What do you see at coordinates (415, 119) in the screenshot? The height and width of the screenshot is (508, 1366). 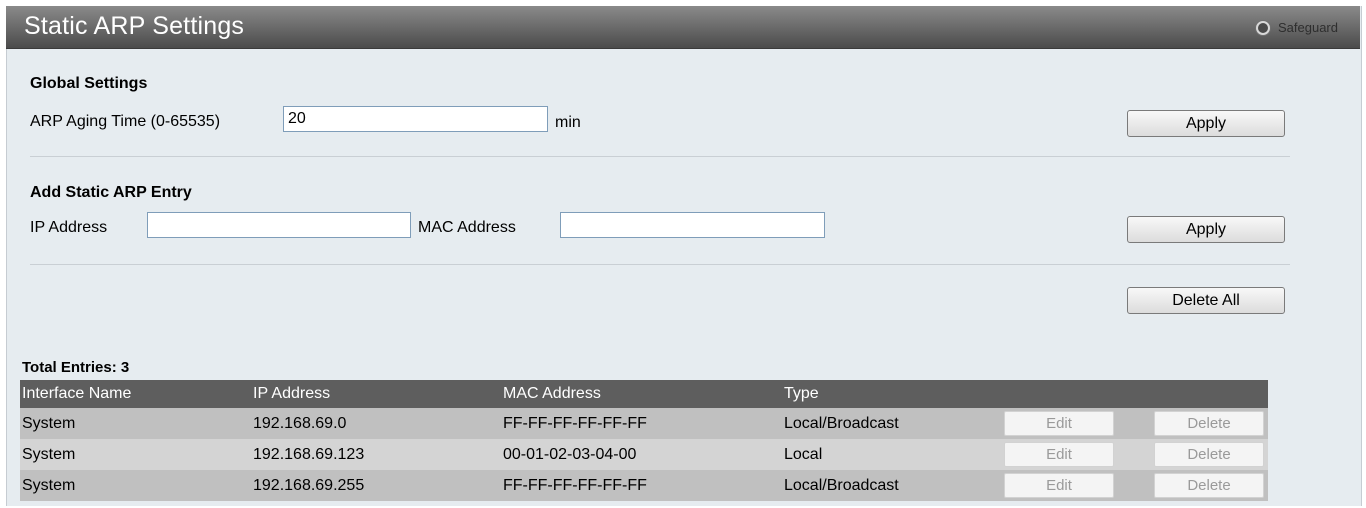 I see `arp-aging-time-input` at bounding box center [415, 119].